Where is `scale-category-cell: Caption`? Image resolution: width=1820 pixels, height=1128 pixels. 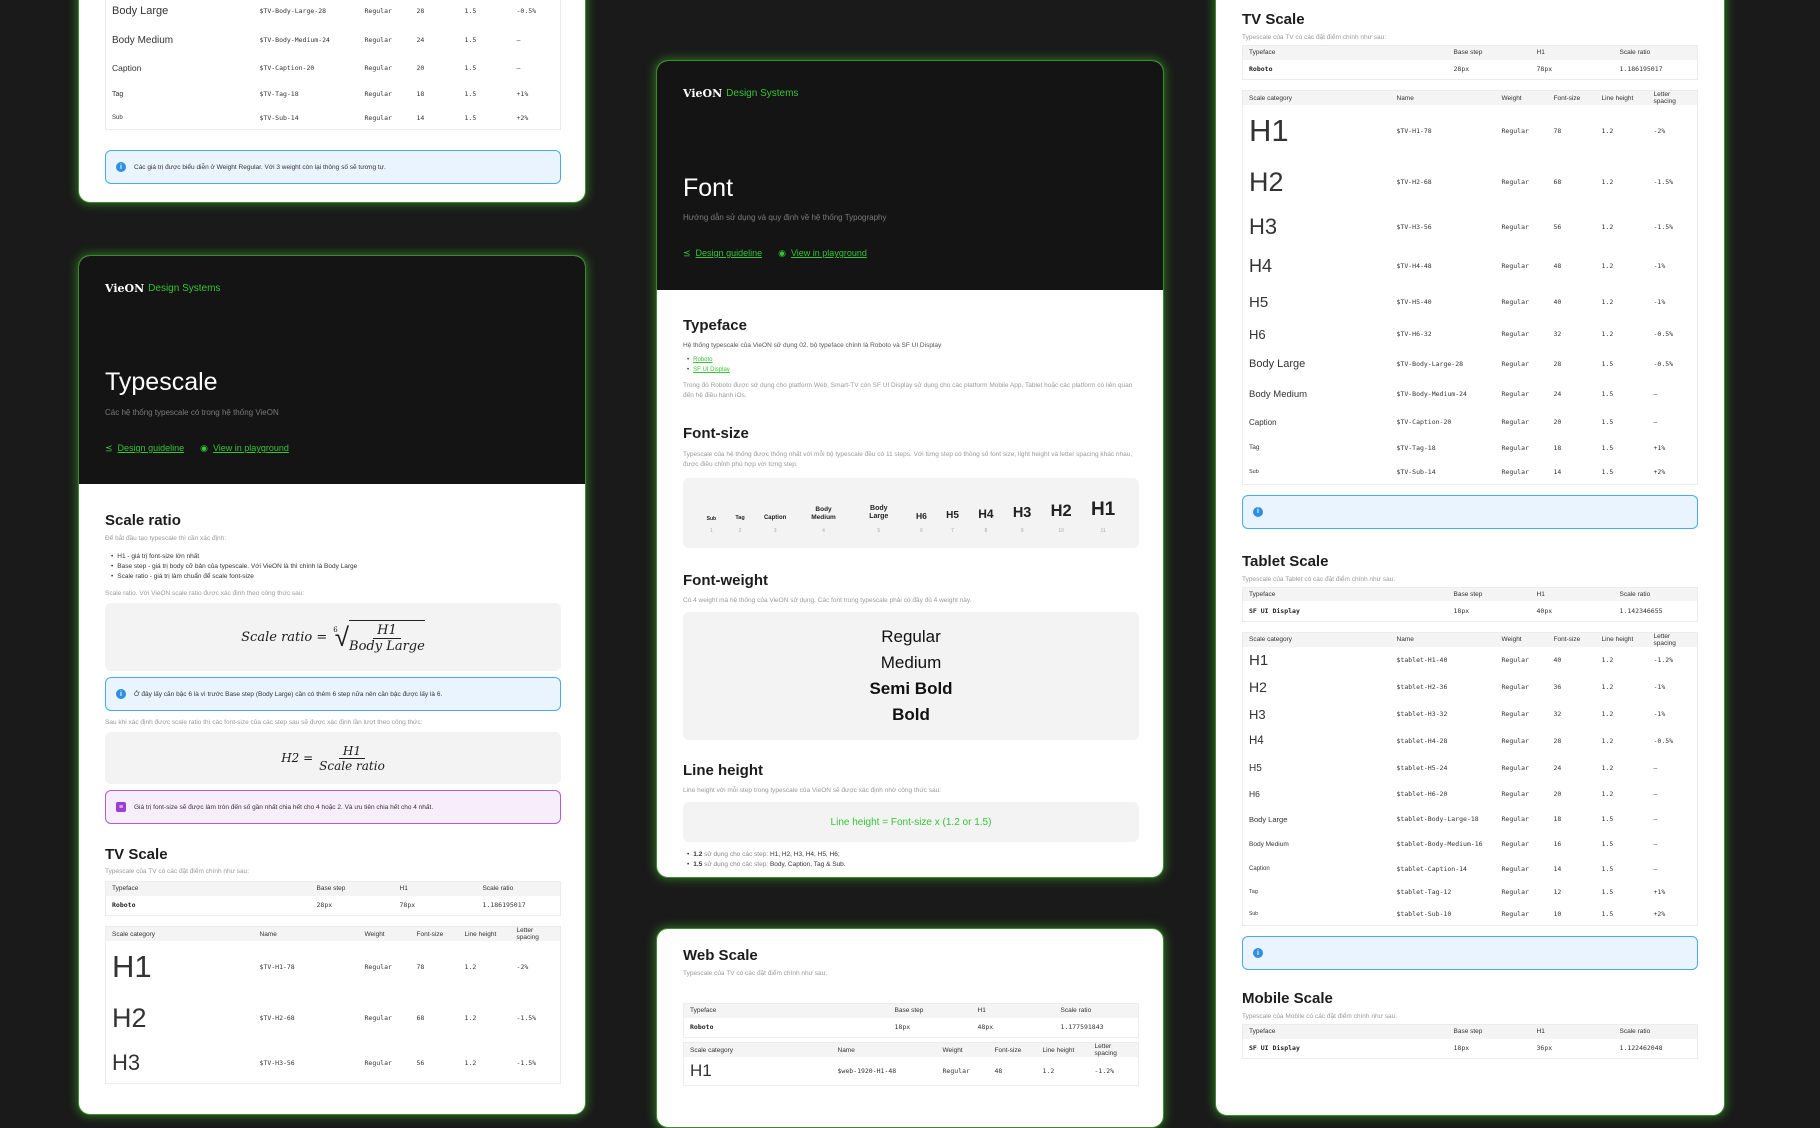
scale-category-cell: Caption is located at coordinates (127, 68).